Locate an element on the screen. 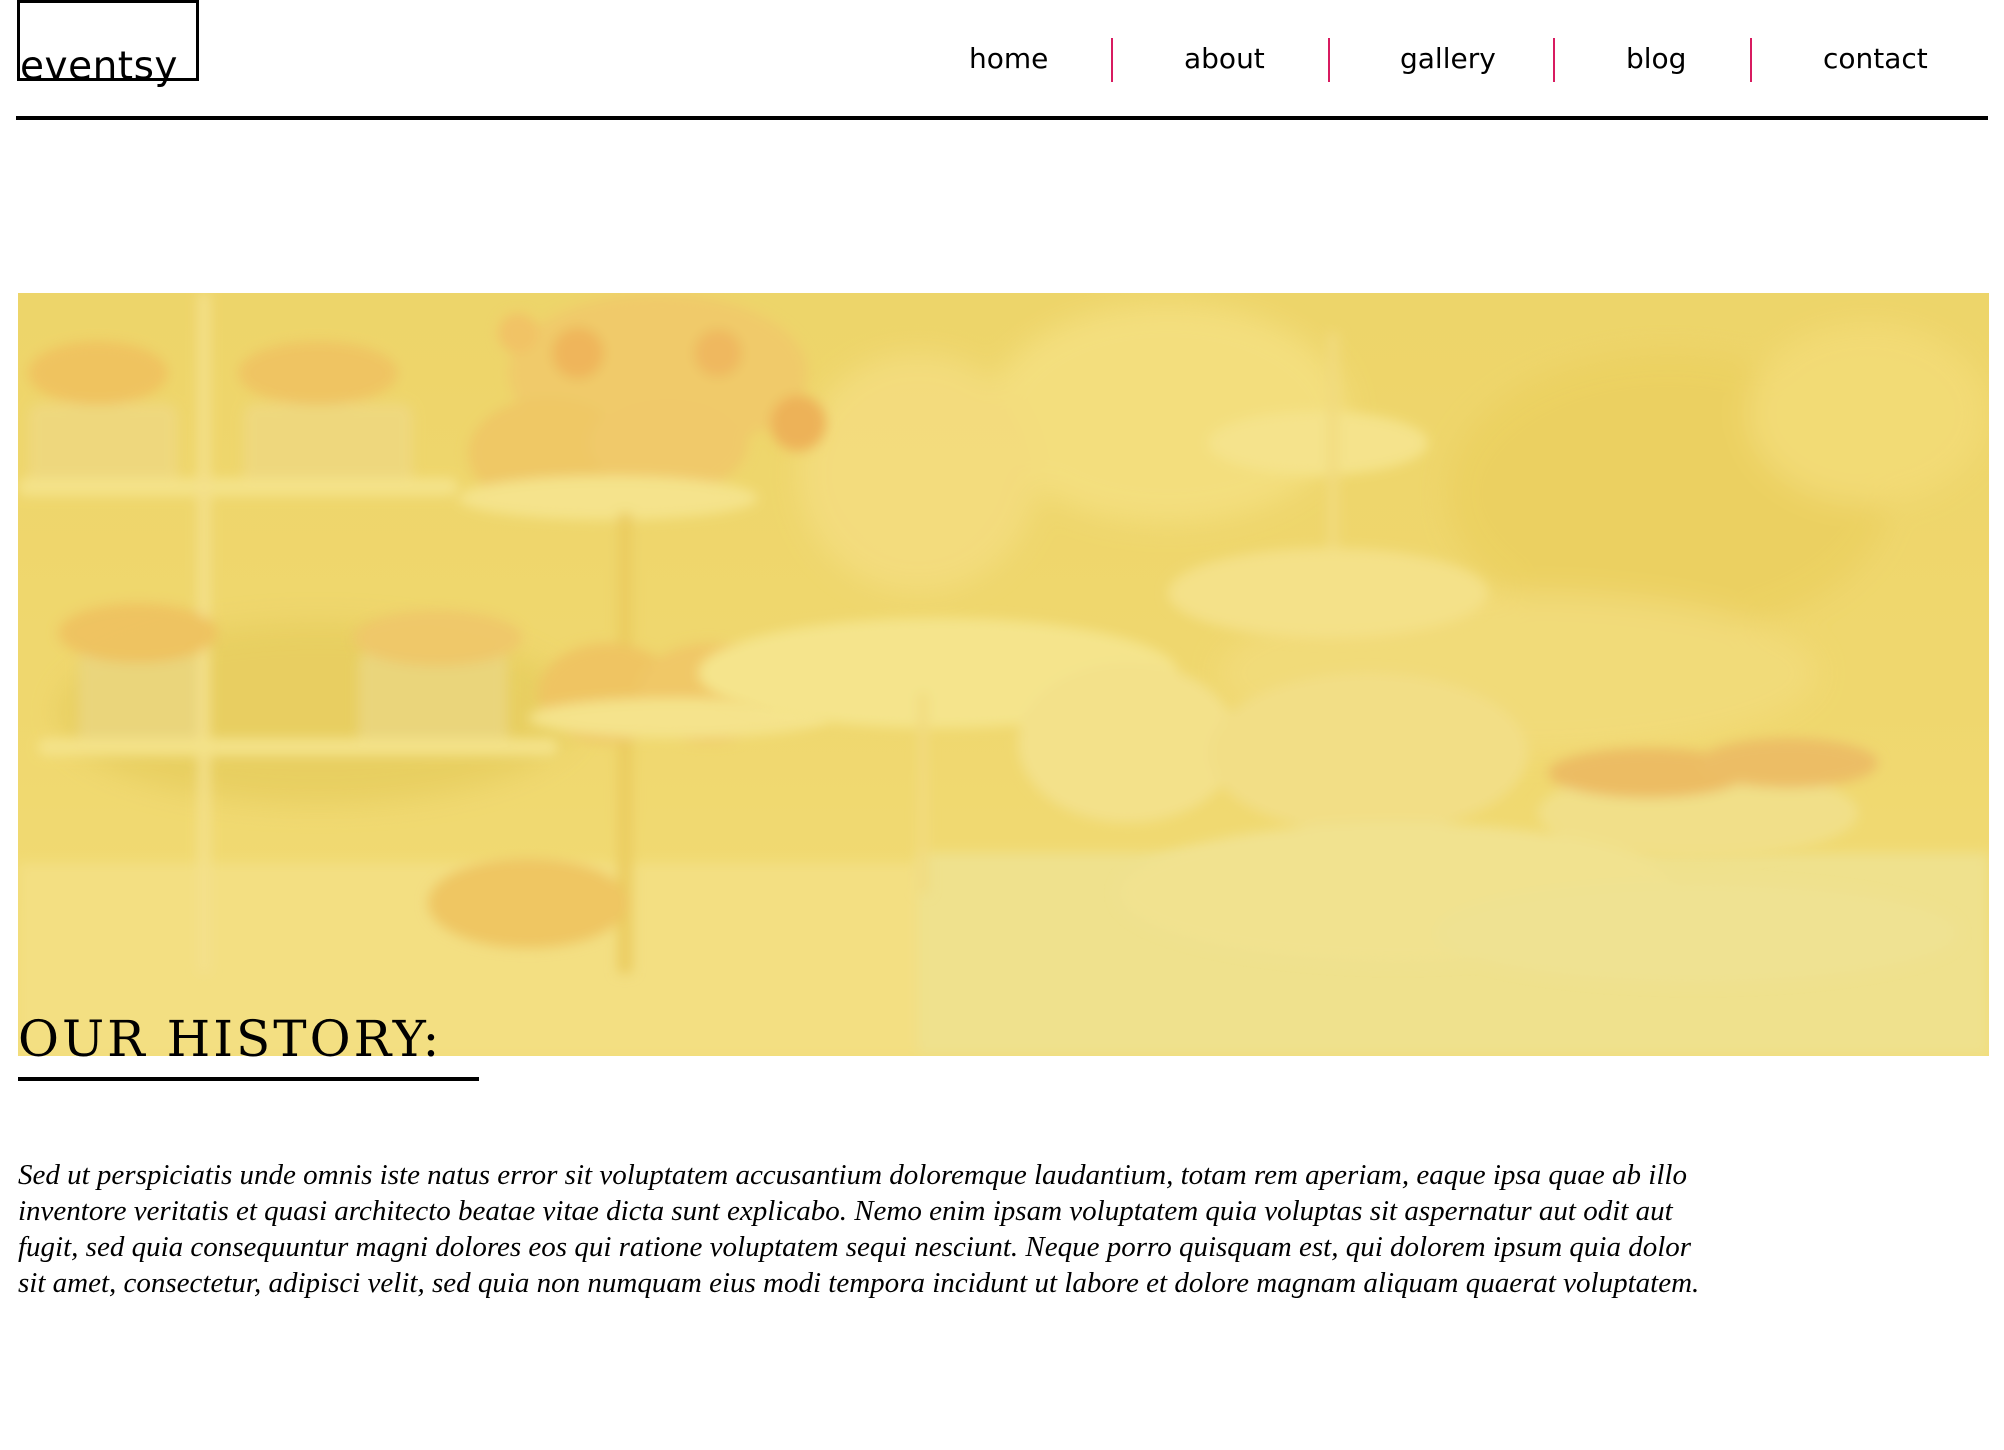 Image resolution: width=2004 pixels, height=1450 pixels. history-heading: OUR HISTORY: is located at coordinates (230, 1039).